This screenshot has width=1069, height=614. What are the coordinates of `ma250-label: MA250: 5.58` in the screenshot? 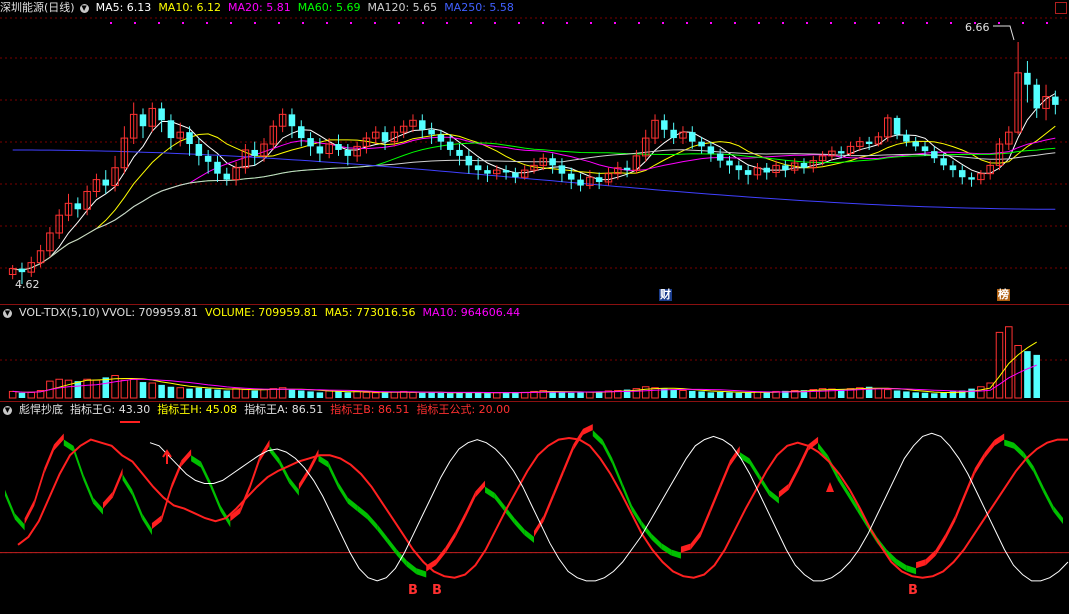 It's located at (479, 7).